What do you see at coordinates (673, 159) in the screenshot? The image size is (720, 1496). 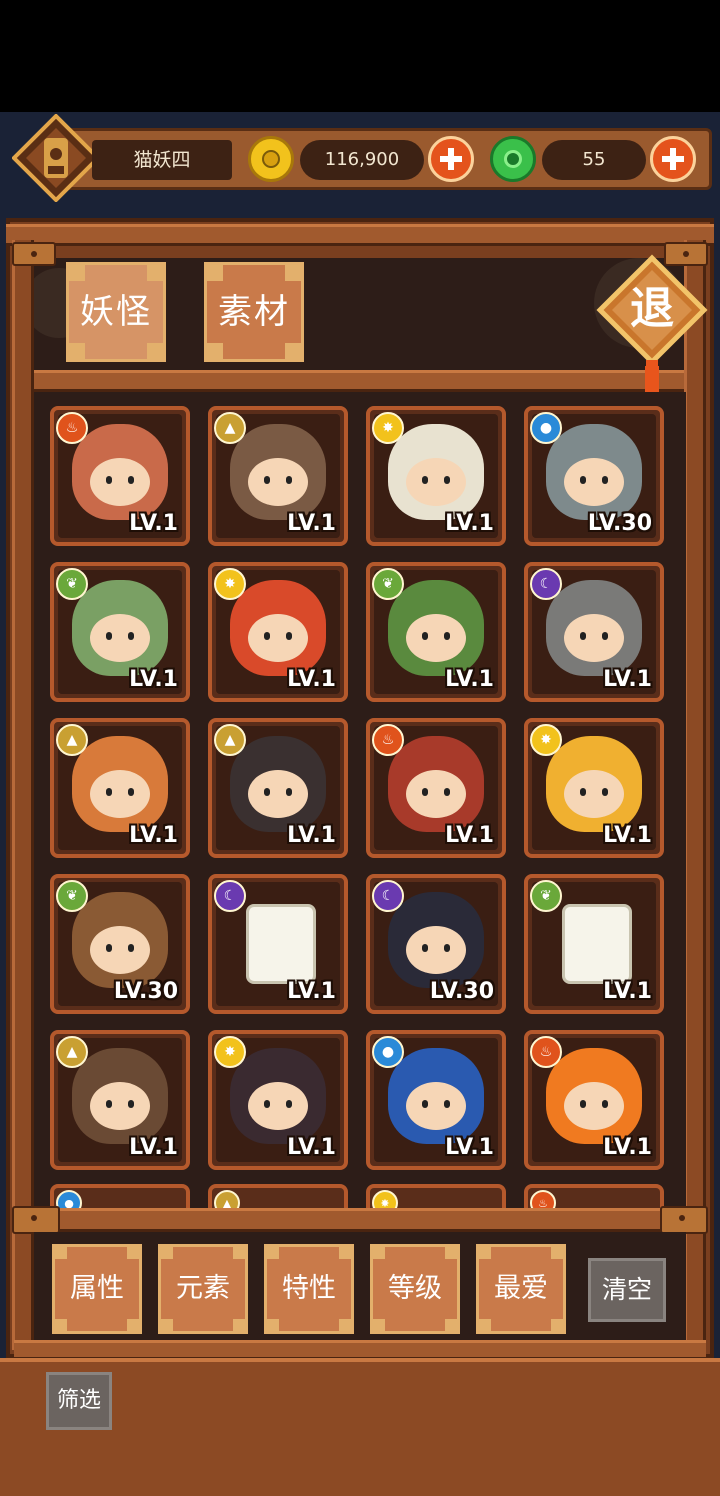 I see `add-jade-button` at bounding box center [673, 159].